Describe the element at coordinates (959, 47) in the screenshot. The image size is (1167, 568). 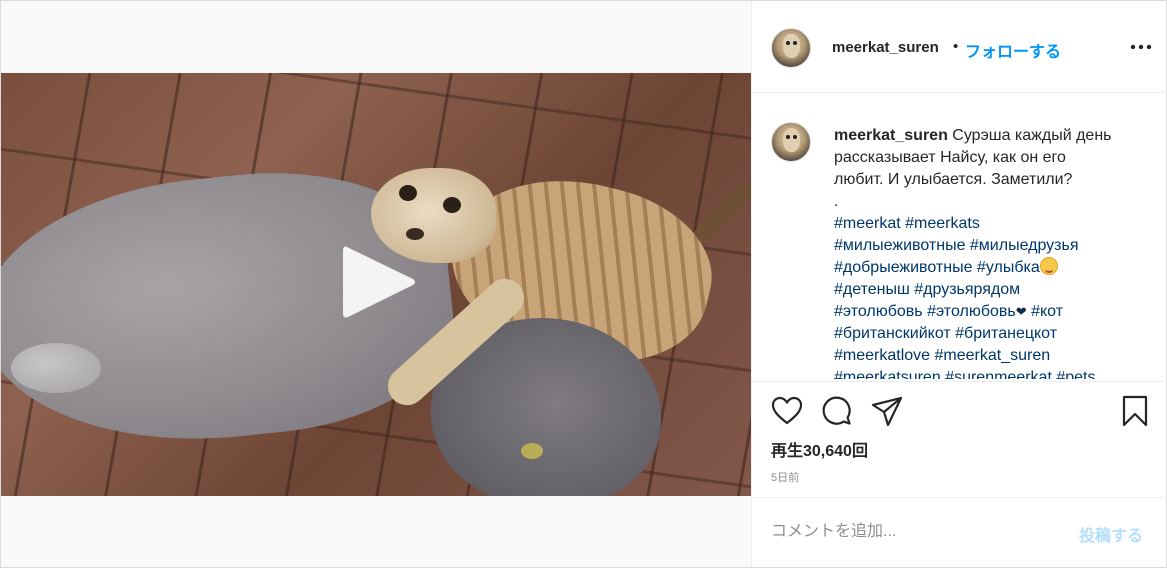
I see `post-header: meerkat_suren • フォローする` at that location.